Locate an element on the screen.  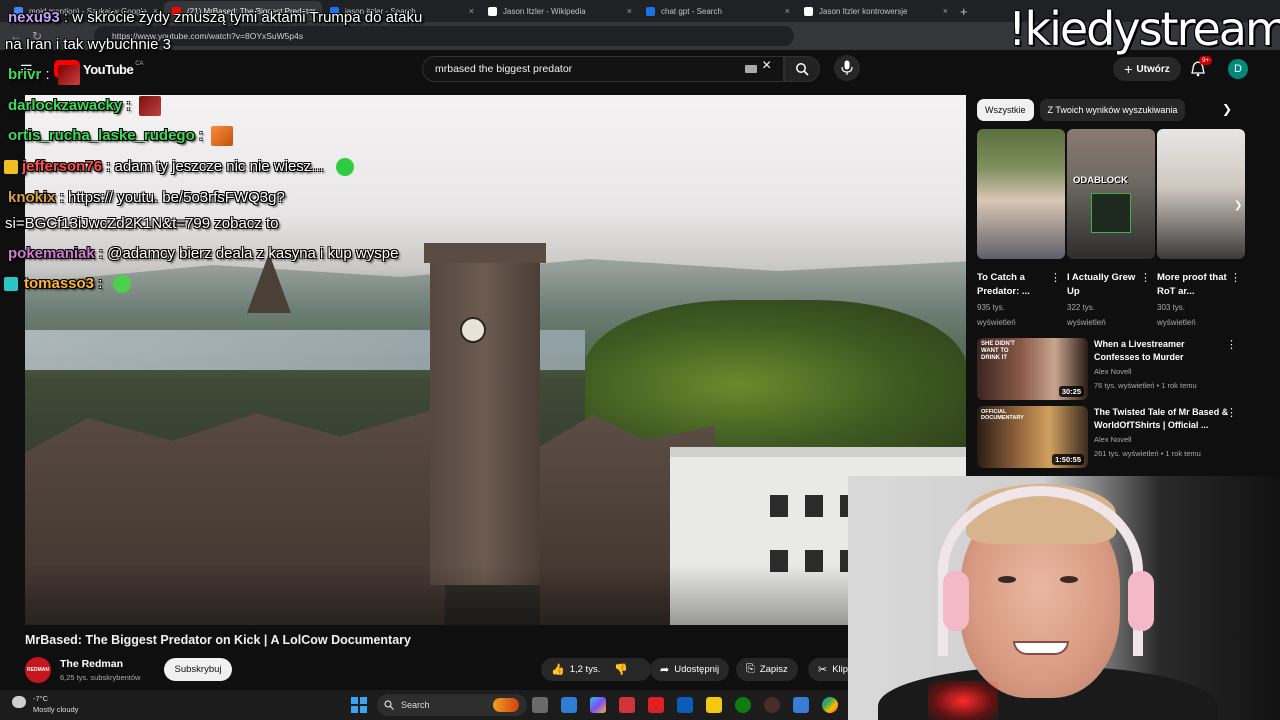
keyboard-icon is located at coordinates (751, 69).